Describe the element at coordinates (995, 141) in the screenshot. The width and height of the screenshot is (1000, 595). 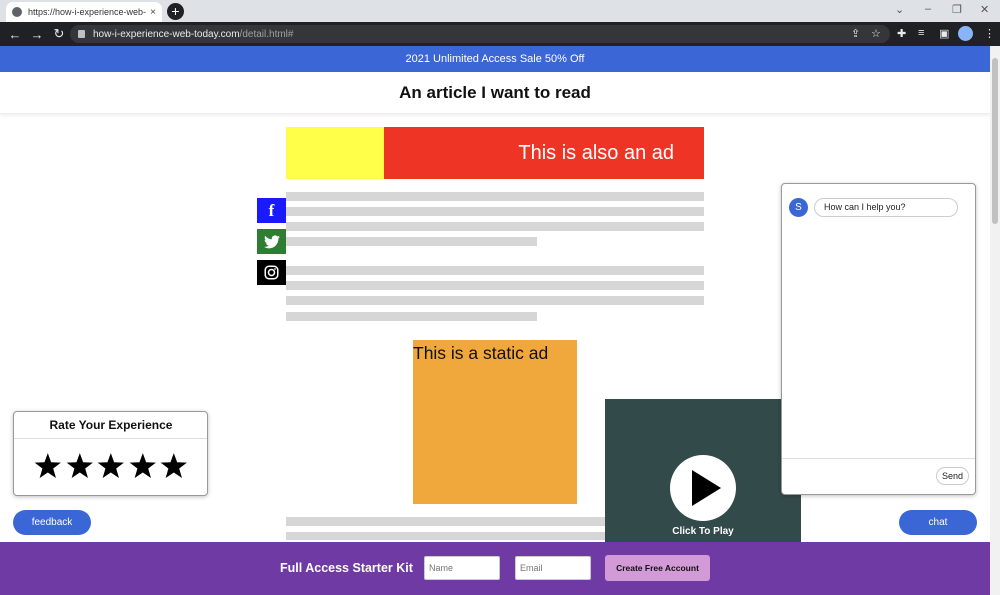
I see `scrollbar-thumb` at that location.